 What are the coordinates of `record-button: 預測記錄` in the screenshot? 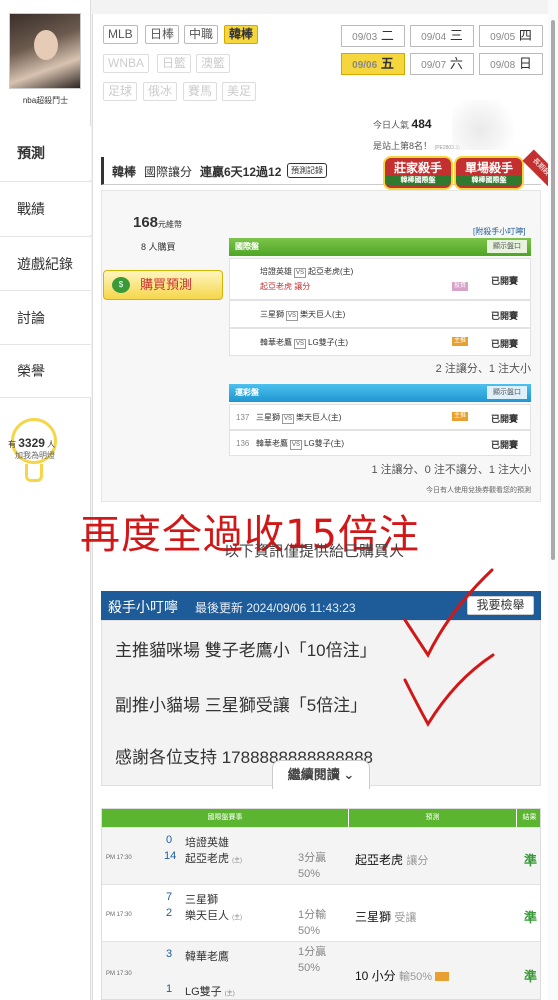 It's located at (307, 170).